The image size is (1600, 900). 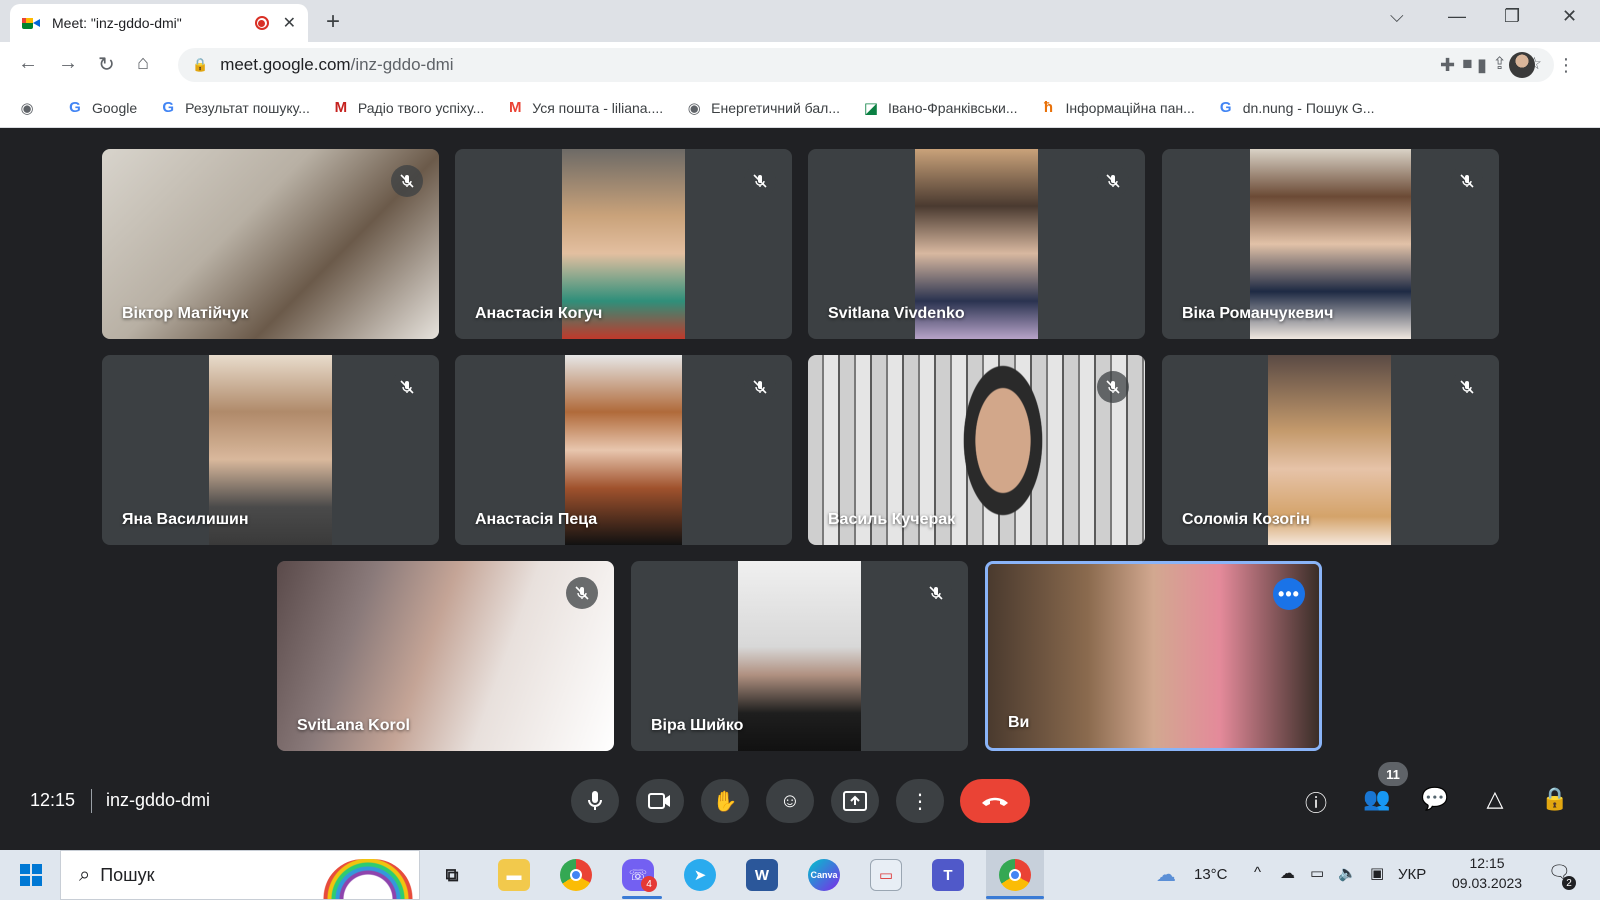 I want to click on emoji-reactions-button: ☺, so click(x=790, y=801).